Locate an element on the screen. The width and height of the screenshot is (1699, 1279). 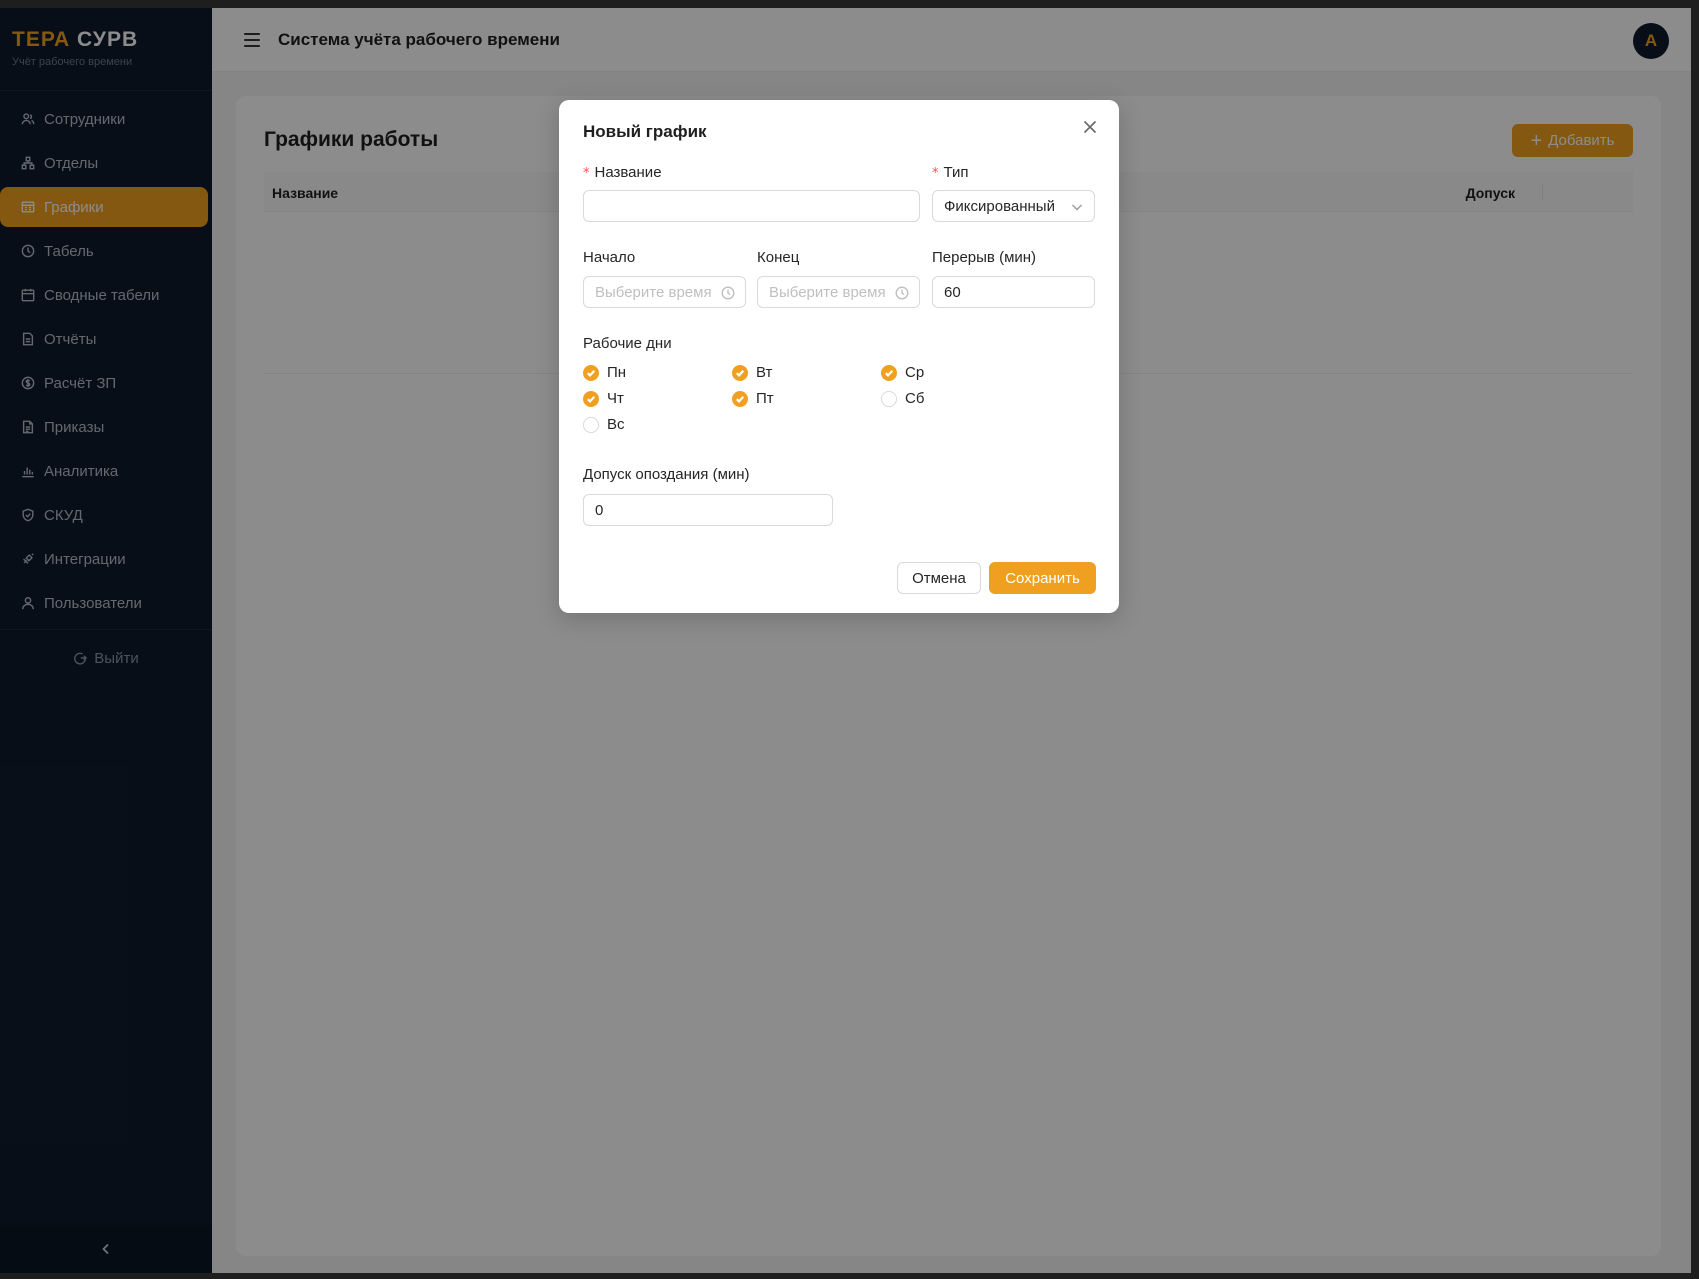
type-select: Фиксированный is located at coordinates (1013, 206).